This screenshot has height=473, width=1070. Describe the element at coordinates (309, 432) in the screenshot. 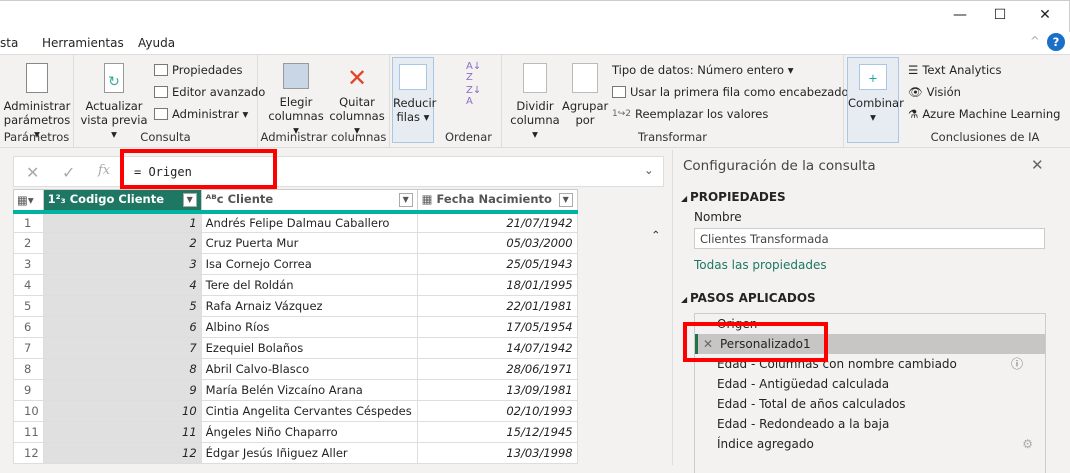

I see `cliente-cell: Ángeles Niño Chaparro` at that location.